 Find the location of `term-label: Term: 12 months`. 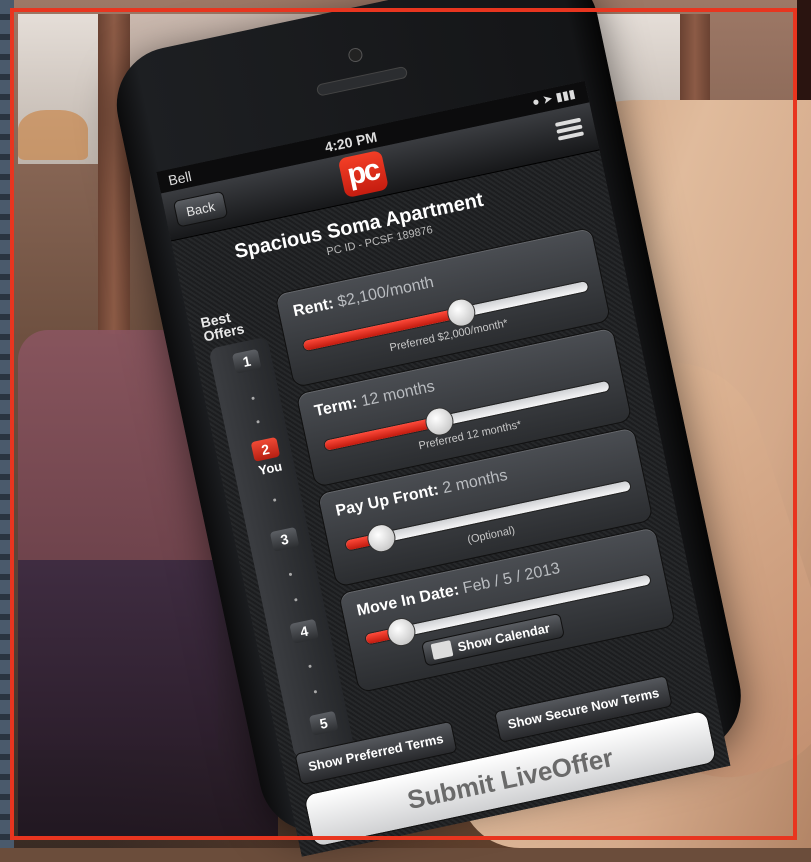

term-label: Term: 12 months is located at coordinates (375, 399).